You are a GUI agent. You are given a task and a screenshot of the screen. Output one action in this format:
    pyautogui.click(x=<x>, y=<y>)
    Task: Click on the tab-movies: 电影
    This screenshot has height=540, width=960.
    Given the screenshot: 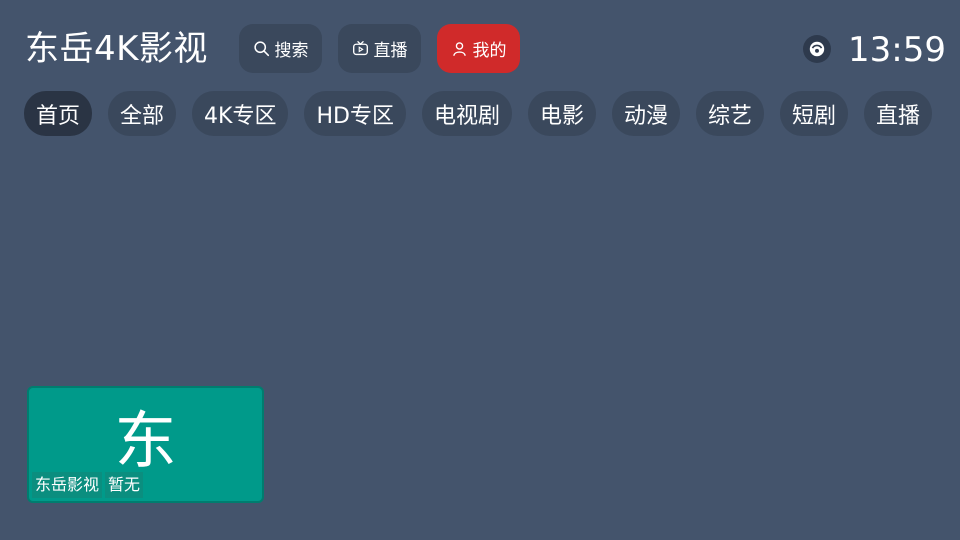 What is the action you would take?
    pyautogui.click(x=561, y=113)
    